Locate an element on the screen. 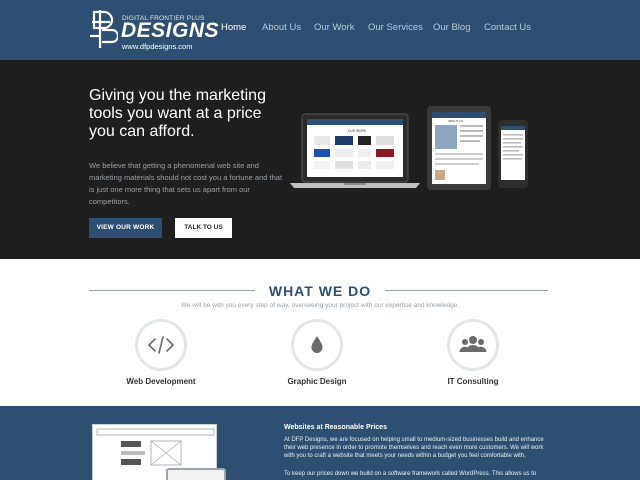  ink-drop-icon is located at coordinates (317, 344).